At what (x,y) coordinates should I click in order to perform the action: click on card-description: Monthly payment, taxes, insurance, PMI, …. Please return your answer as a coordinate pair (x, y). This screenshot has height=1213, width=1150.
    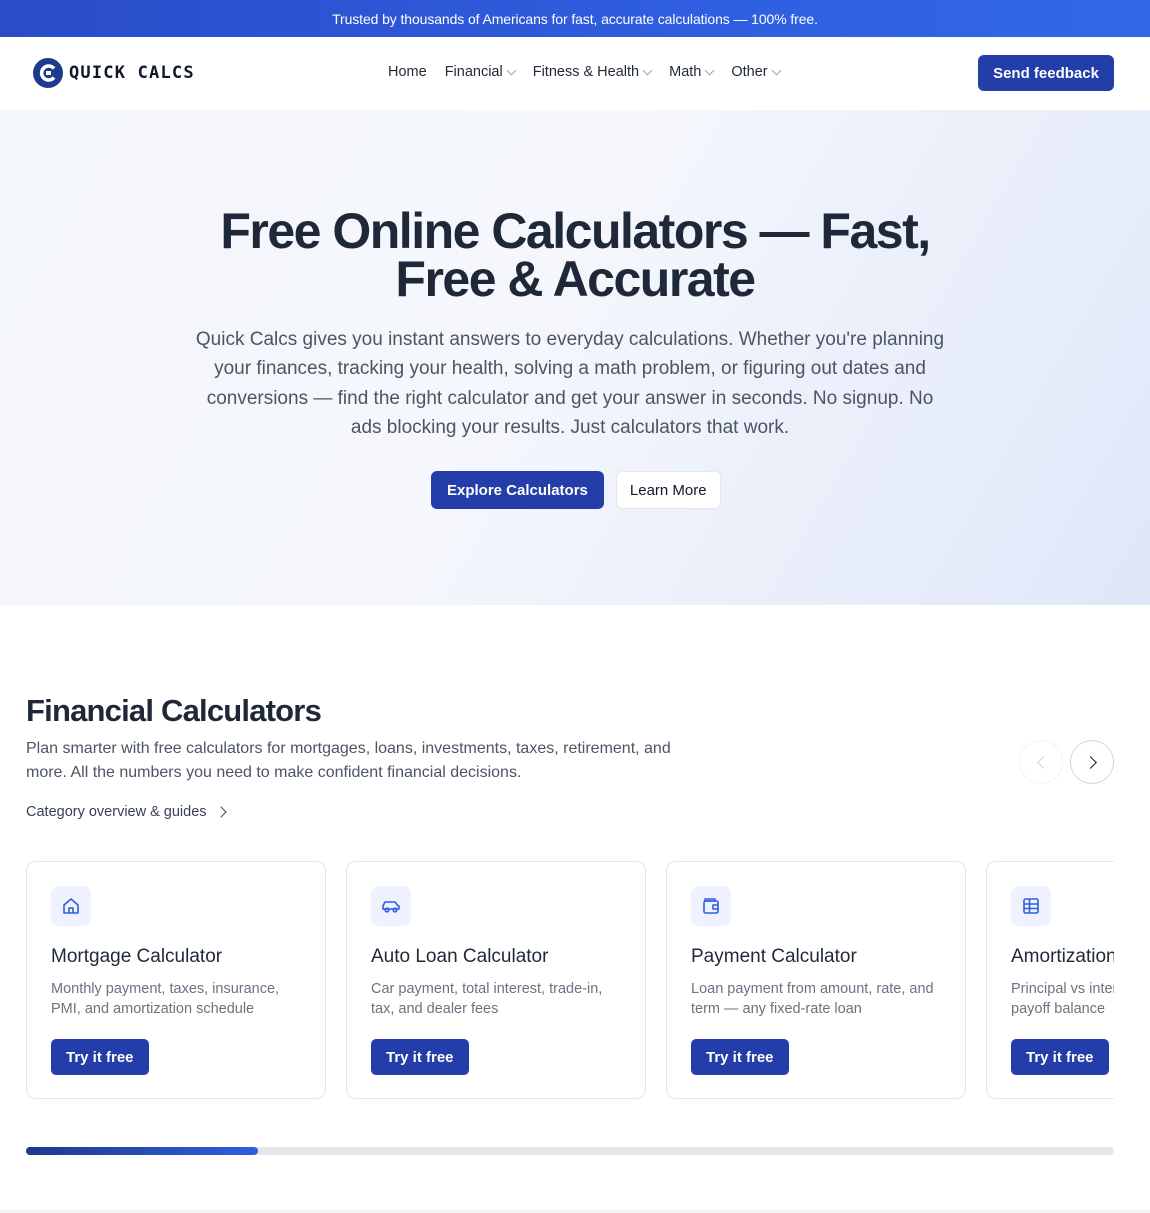
    Looking at the image, I should click on (165, 999).